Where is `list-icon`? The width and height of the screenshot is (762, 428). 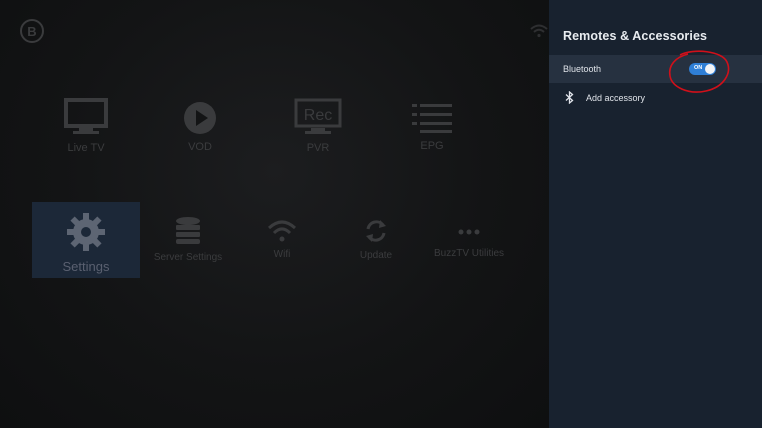 list-icon is located at coordinates (432, 118).